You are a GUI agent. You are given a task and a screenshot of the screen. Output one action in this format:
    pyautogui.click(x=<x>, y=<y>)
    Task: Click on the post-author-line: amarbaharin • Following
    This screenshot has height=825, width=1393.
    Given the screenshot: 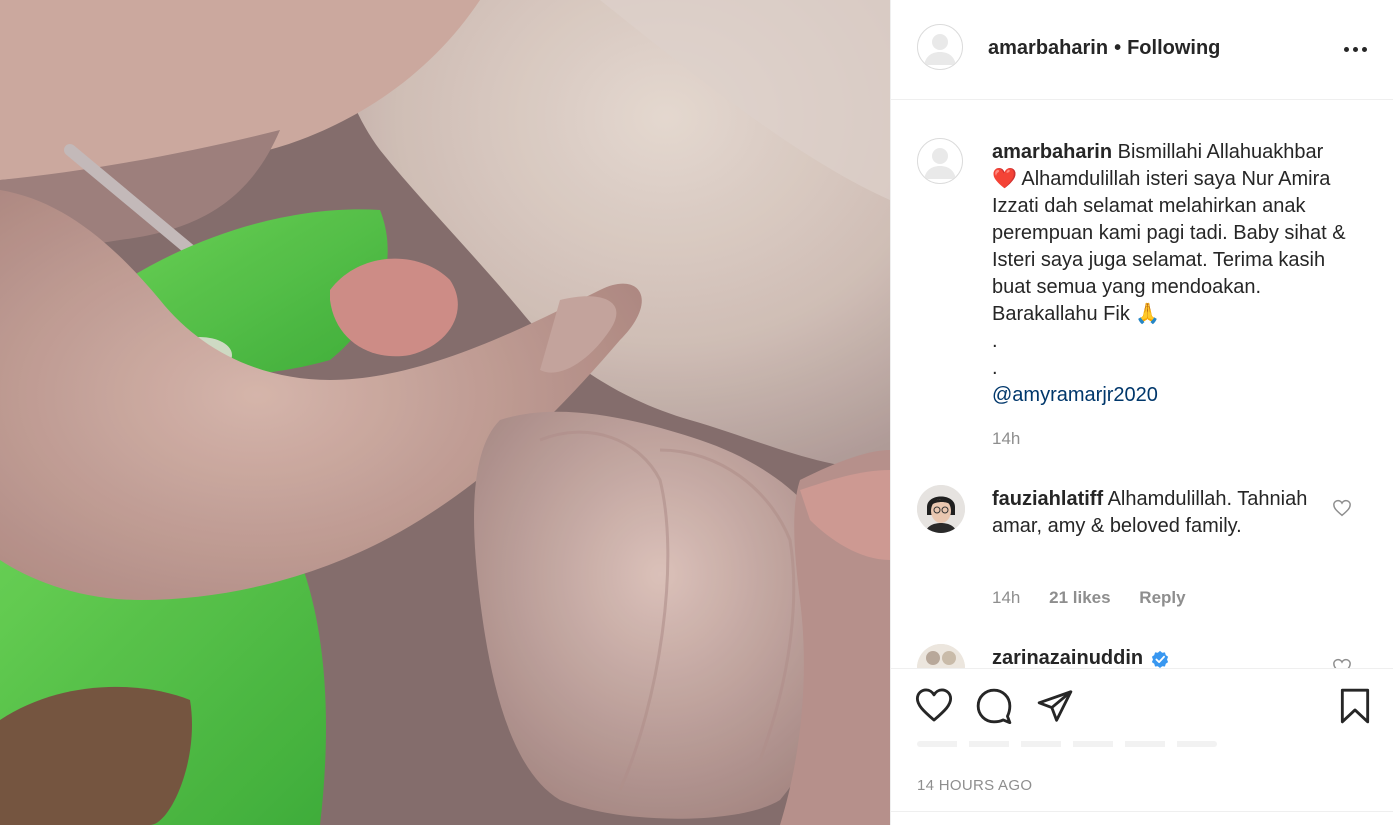 What is the action you would take?
    pyautogui.click(x=1104, y=48)
    